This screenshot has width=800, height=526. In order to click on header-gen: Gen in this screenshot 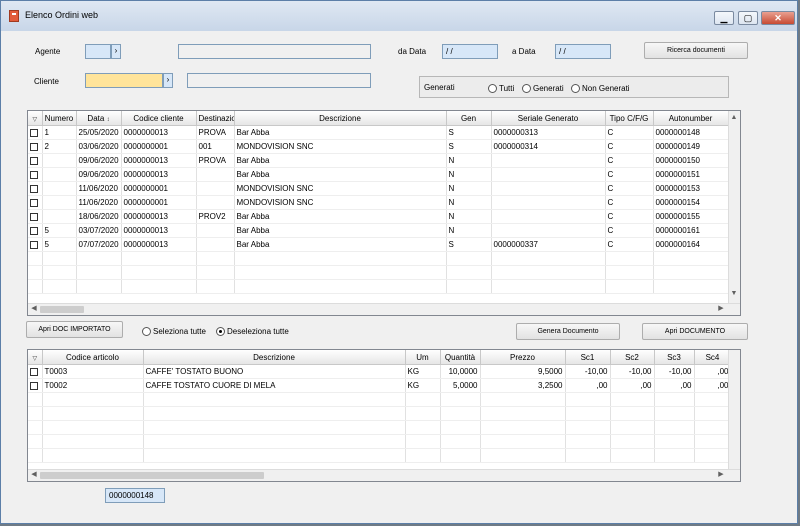, I will do `click(469, 118)`.